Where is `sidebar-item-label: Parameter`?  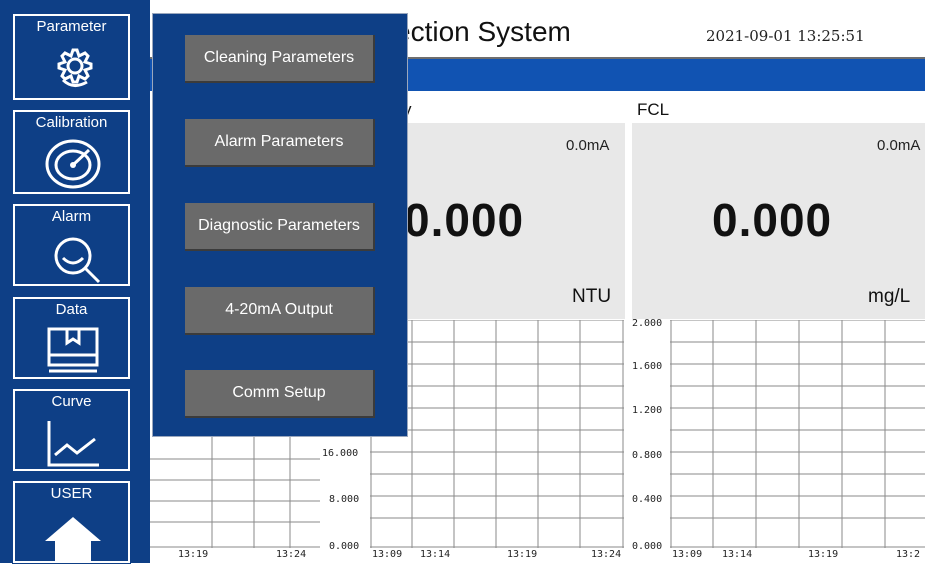 sidebar-item-label: Parameter is located at coordinates (71, 26).